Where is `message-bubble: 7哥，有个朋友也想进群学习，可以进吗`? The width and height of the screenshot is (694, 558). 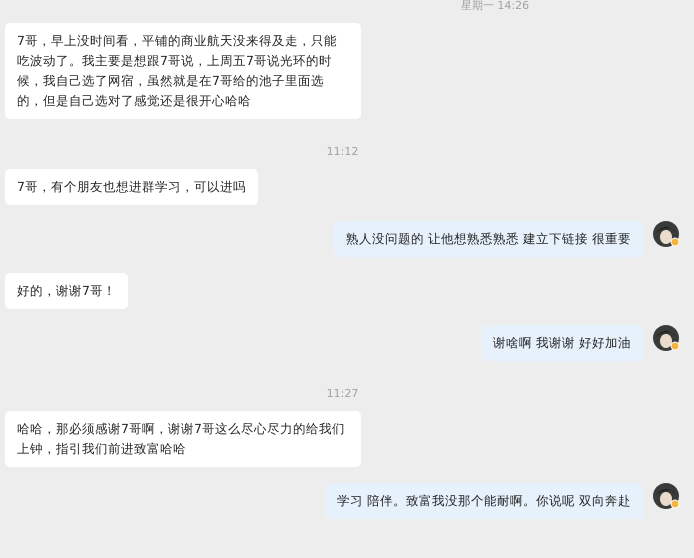
message-bubble: 7哥，有个朋友也想进群学习，可以进吗 is located at coordinates (131, 187).